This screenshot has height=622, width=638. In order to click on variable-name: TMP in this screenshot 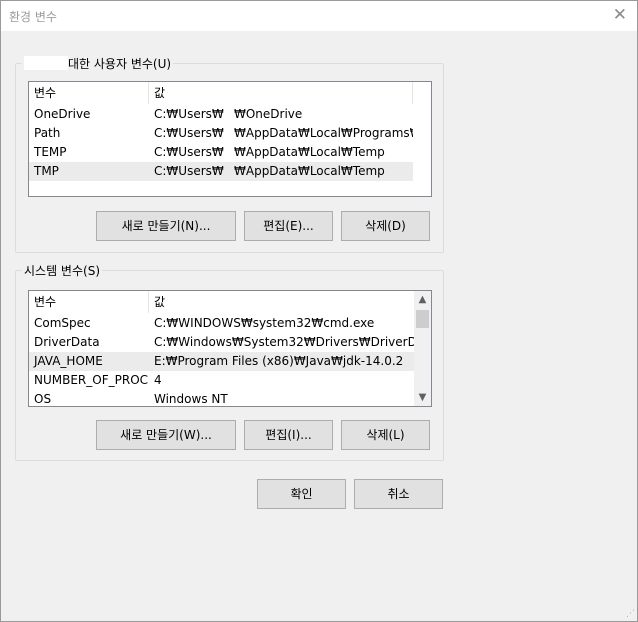, I will do `click(46, 171)`.